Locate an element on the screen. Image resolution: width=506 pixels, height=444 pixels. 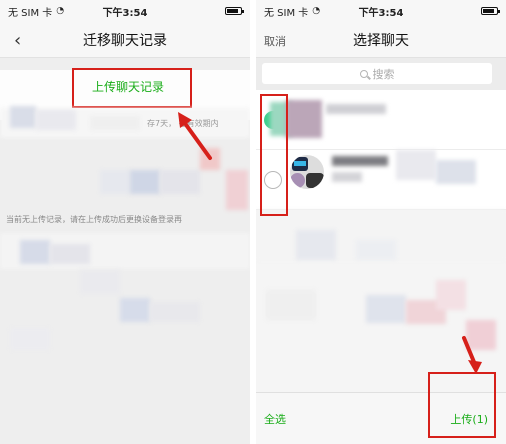
nav-bar: ‹ 迁移聊天记录 is located at coordinates (125, 40).